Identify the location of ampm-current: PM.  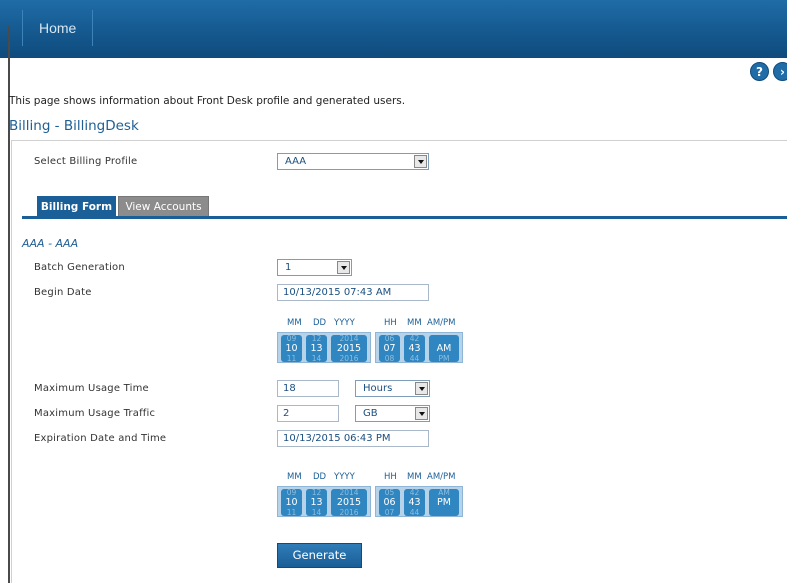
(444, 502).